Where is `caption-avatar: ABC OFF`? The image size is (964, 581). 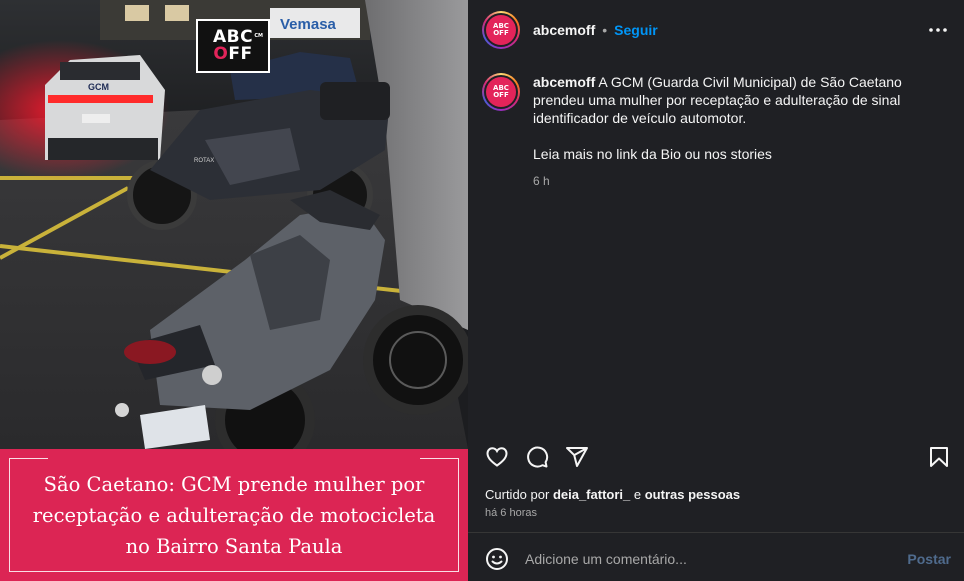 caption-avatar: ABC OFF is located at coordinates (501, 92).